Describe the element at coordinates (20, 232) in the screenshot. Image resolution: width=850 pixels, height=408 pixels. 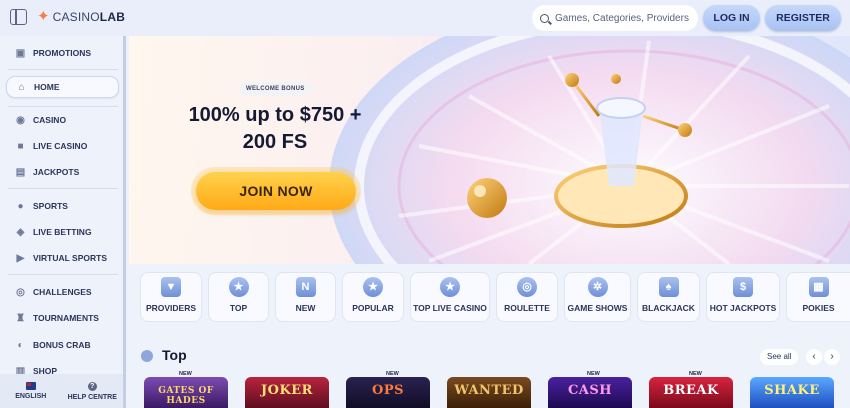
I see `live-betting-icon: ◈` at that location.